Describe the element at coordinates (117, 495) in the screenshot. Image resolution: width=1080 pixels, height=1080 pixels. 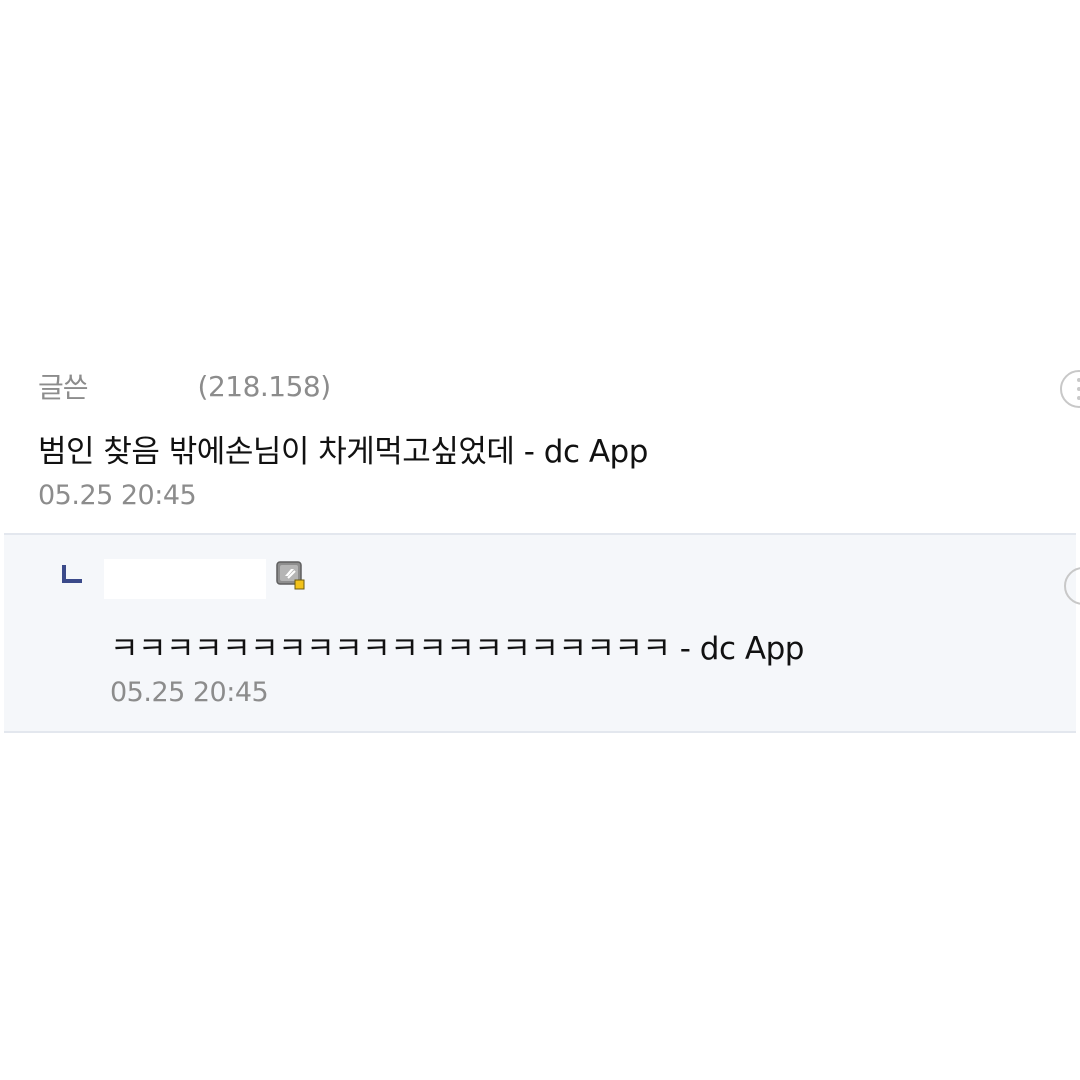
I see `comment-date: 05.25 20:45` at that location.